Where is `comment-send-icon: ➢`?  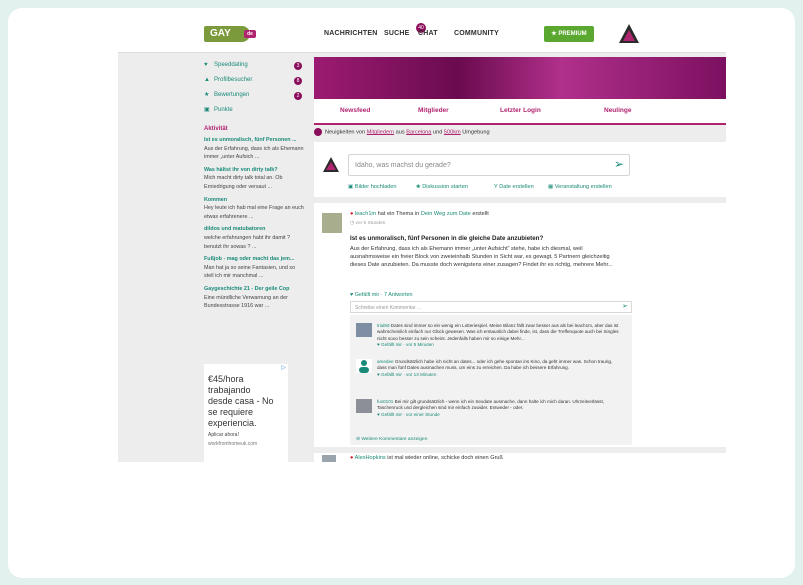
comment-send-icon: ➢ is located at coordinates (625, 306).